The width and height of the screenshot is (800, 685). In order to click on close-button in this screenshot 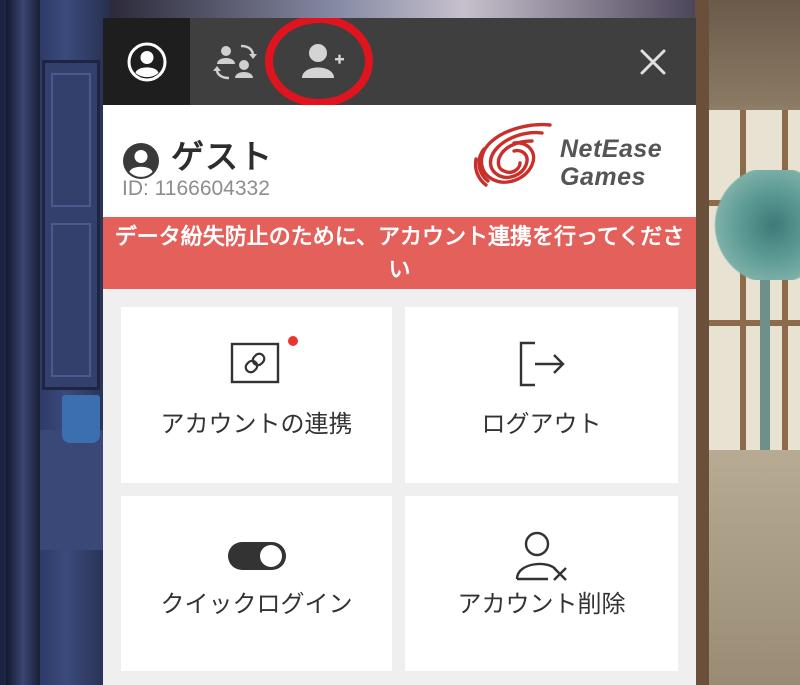, I will do `click(653, 61)`.